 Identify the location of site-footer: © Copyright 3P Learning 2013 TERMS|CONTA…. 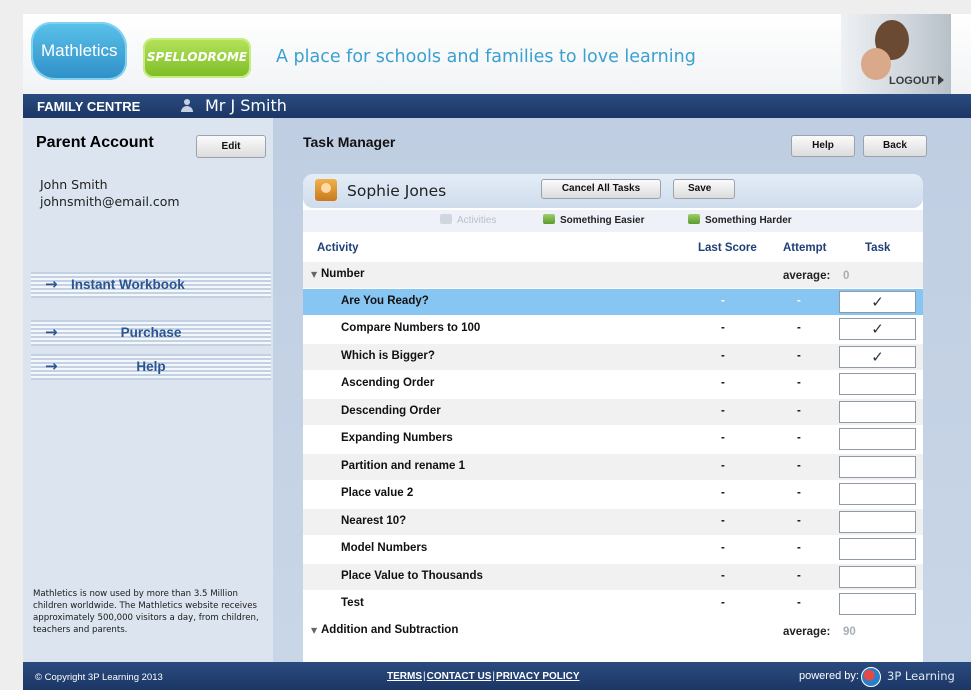
(497, 676).